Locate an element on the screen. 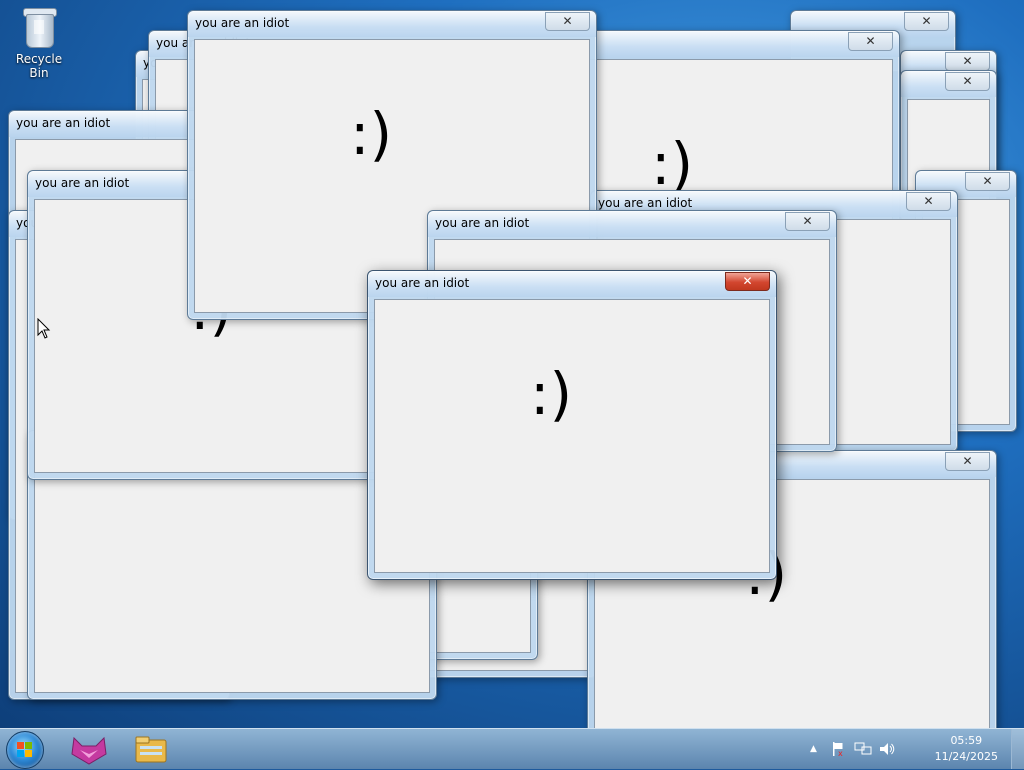  fox-app-icon is located at coordinates (89, 749).